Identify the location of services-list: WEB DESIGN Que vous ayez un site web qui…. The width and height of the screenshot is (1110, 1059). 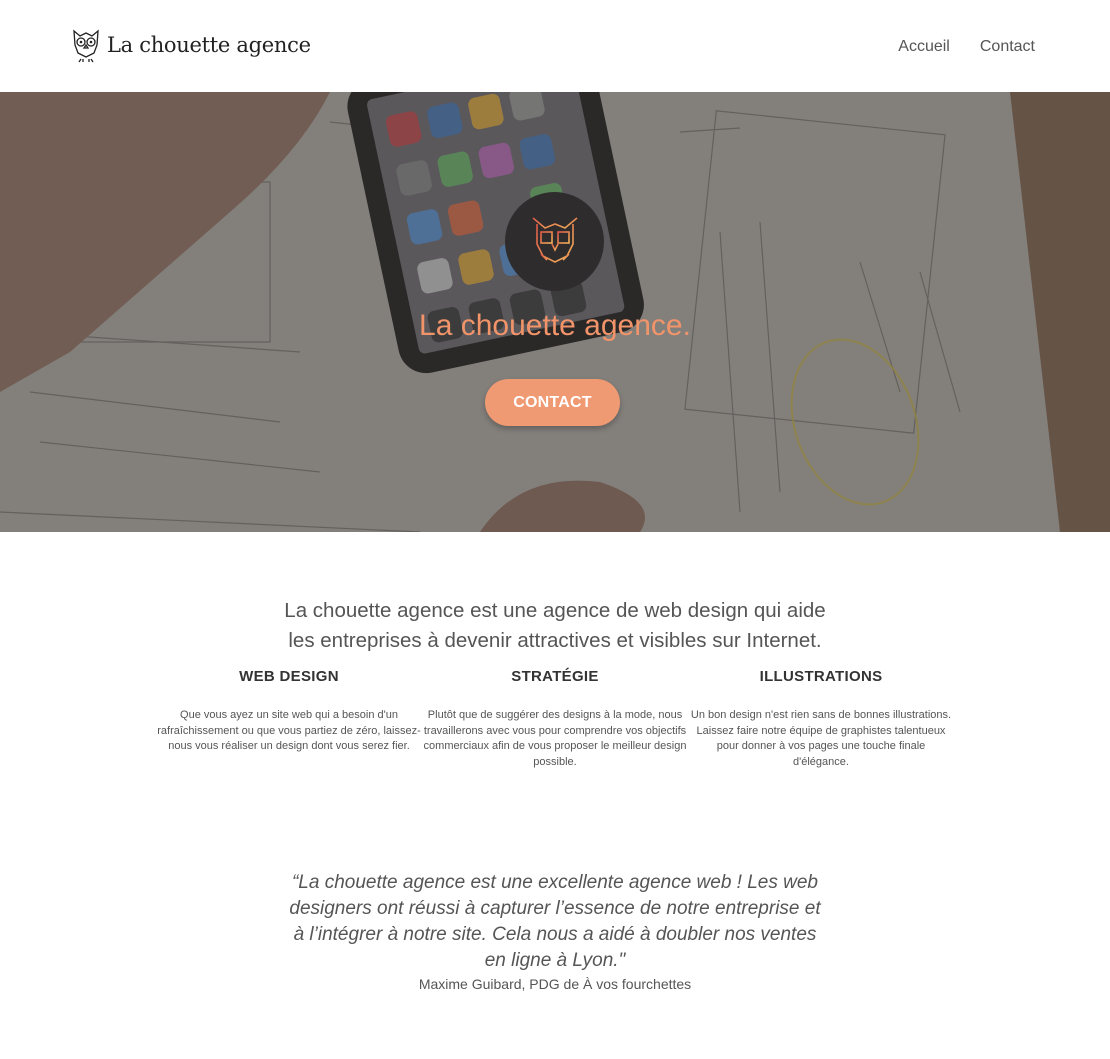
(555, 719).